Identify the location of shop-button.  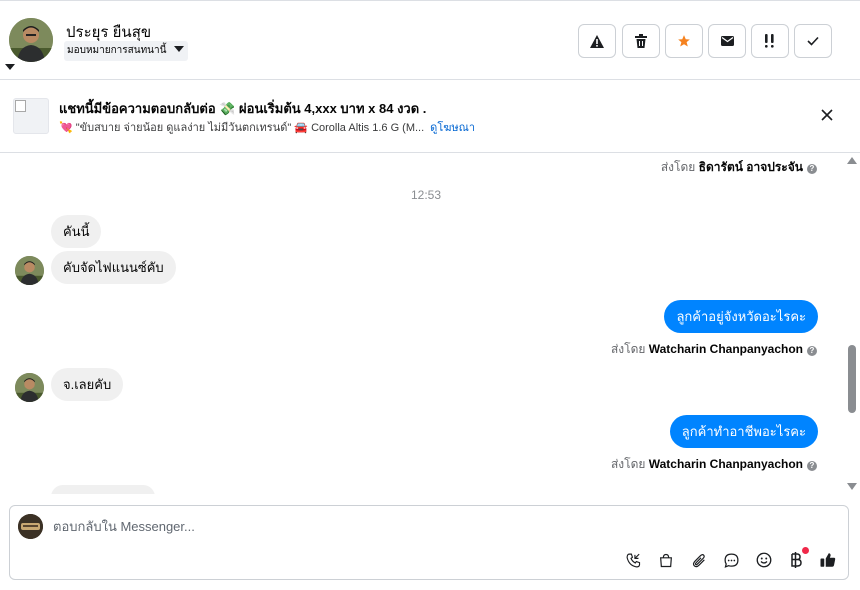
(666, 560).